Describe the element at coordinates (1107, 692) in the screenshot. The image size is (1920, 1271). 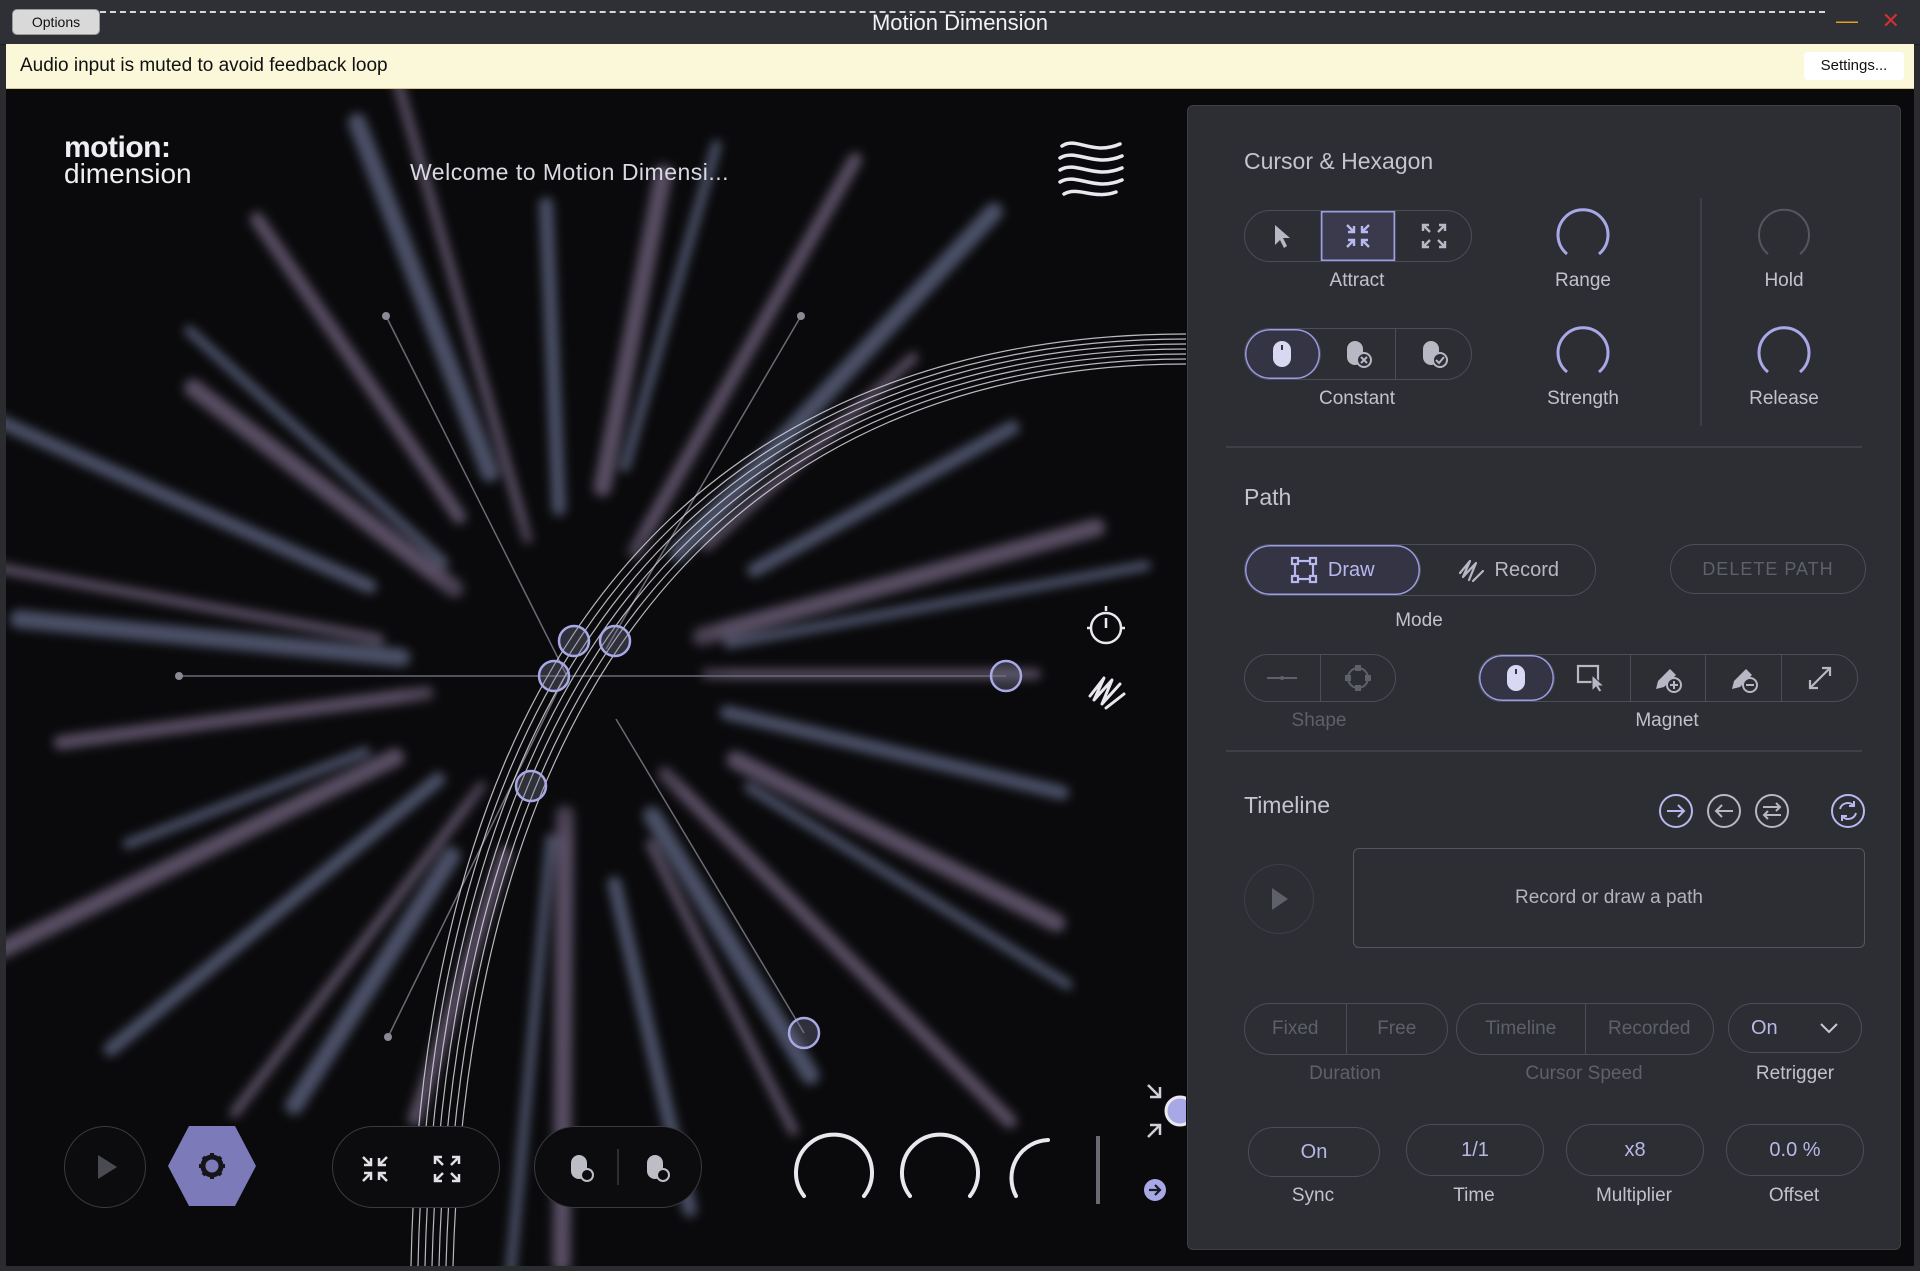
I see `path-squiggle-icon` at that location.